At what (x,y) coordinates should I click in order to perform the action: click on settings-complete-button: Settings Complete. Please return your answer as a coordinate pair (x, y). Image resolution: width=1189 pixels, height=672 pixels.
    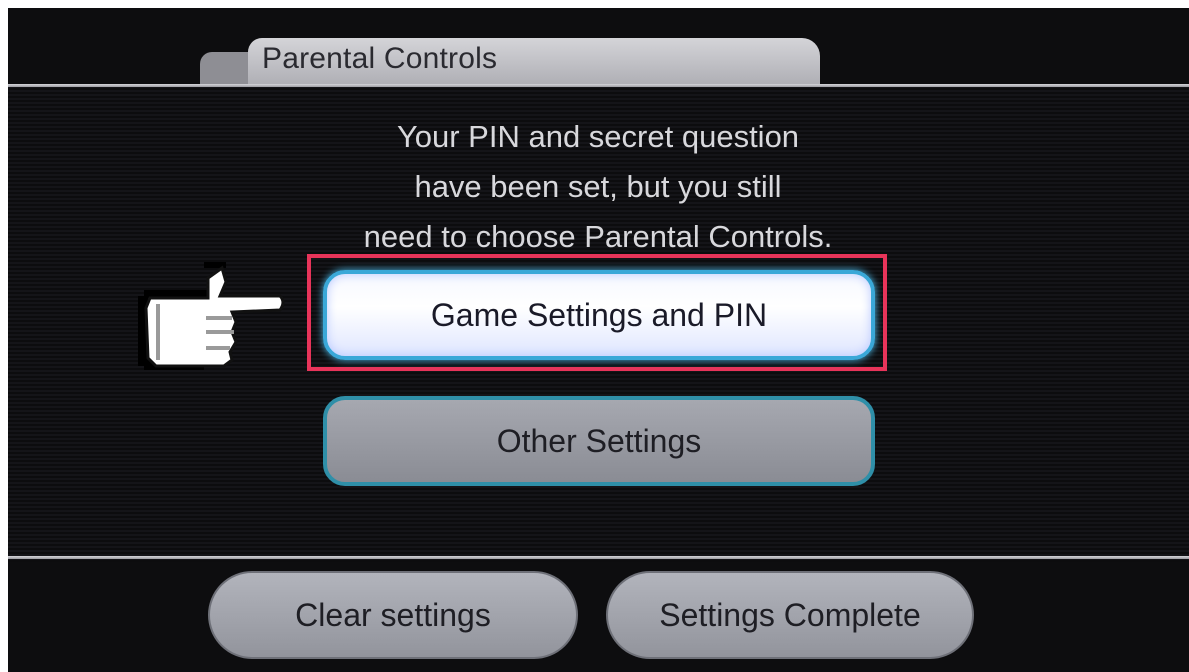
    Looking at the image, I should click on (790, 615).